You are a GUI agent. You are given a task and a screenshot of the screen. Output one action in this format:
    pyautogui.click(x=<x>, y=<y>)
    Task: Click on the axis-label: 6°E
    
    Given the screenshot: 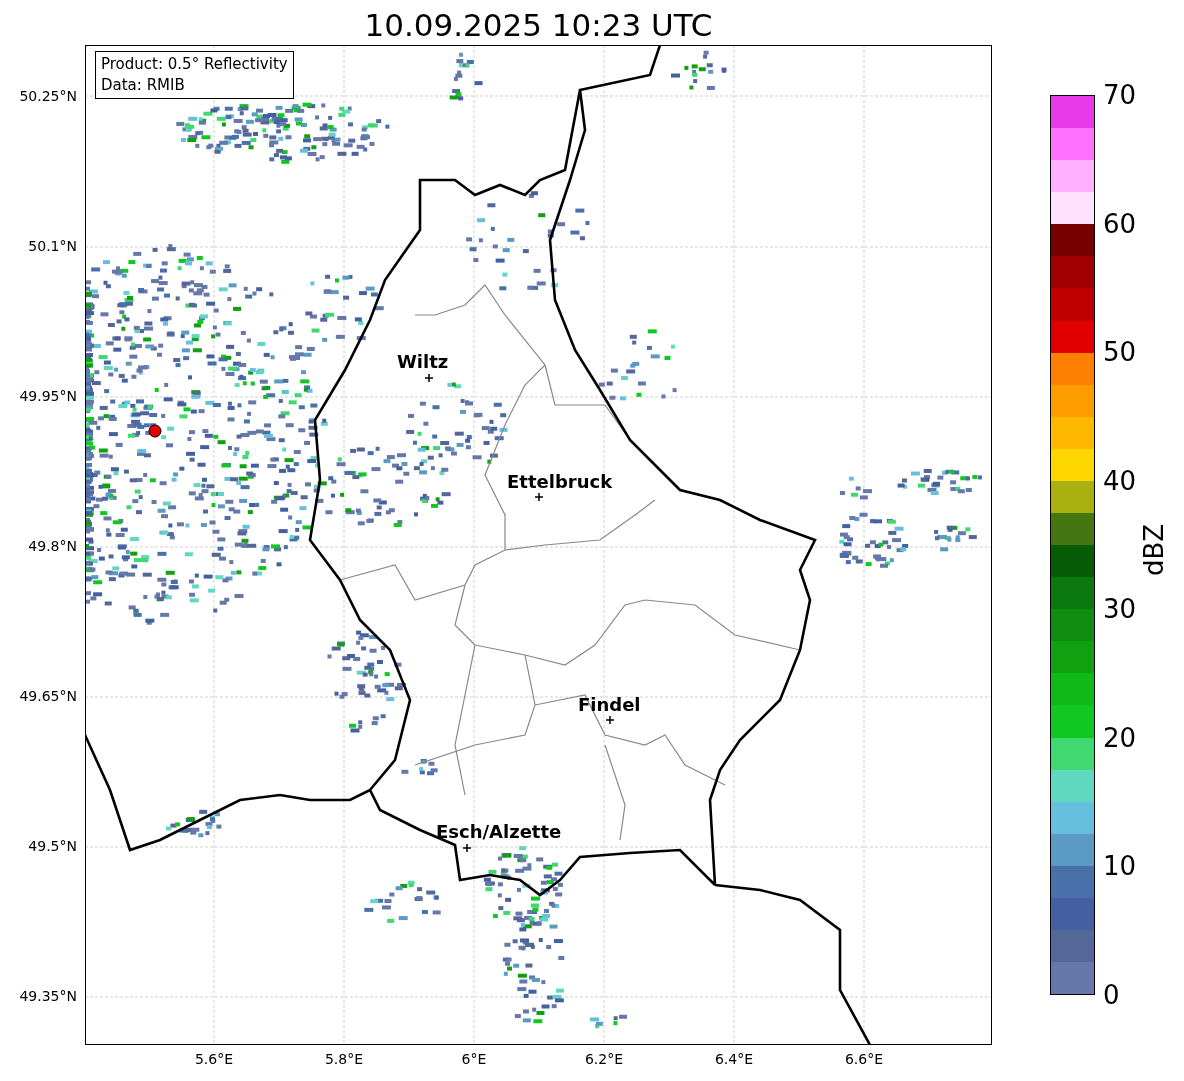 What is the action you would take?
    pyautogui.click(x=474, y=1059)
    